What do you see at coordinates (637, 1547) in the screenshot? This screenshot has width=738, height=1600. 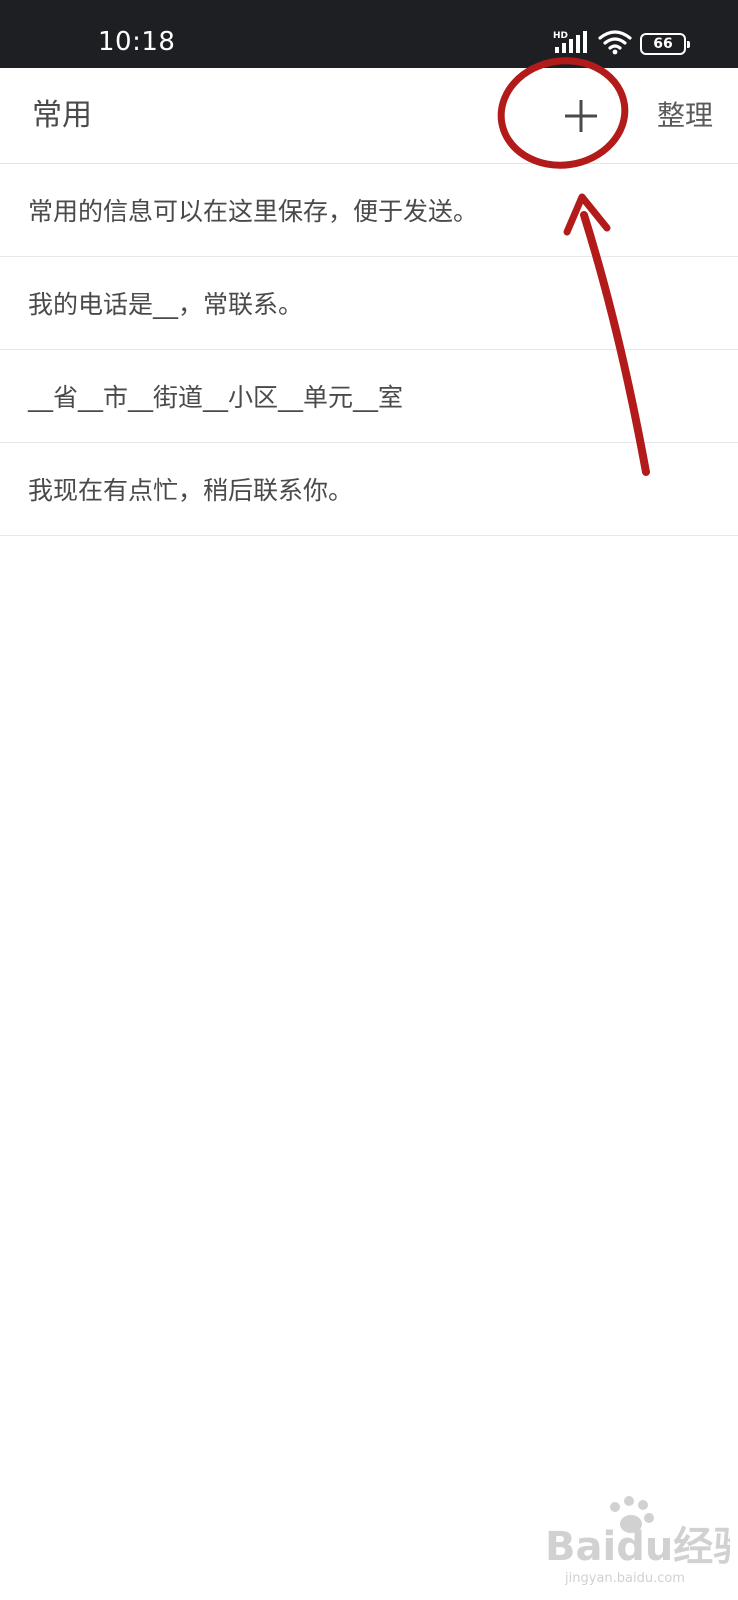 I see `watermark-brand: Baidu经验` at bounding box center [637, 1547].